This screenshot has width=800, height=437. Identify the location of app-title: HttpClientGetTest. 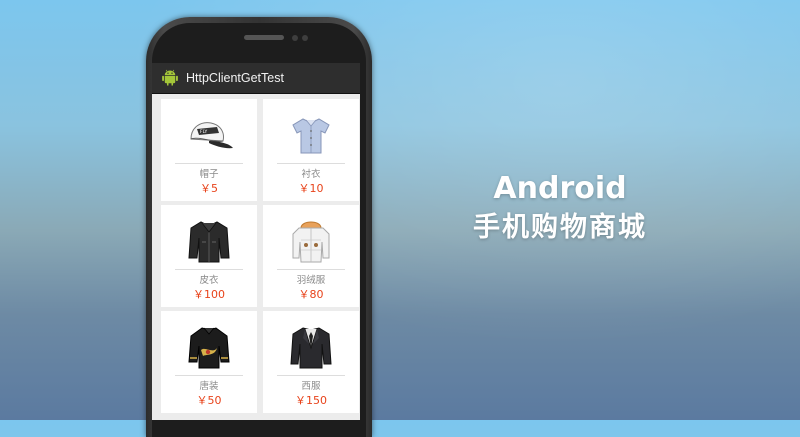
(235, 78).